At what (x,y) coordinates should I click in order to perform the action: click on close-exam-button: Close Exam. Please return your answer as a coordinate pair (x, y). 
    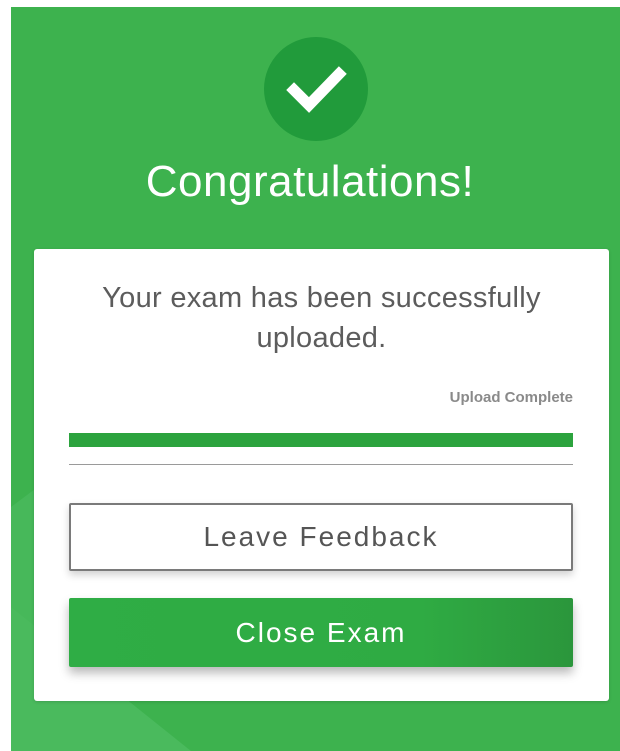
    Looking at the image, I should click on (321, 632).